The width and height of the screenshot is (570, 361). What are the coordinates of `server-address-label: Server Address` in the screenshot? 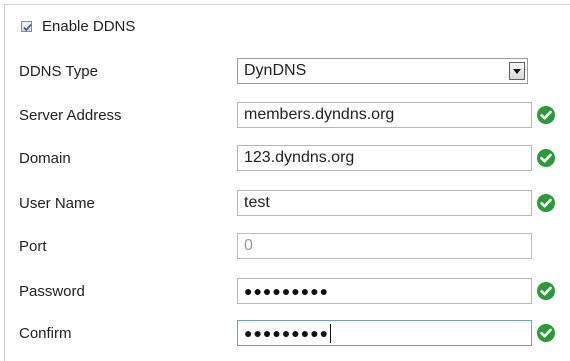 It's located at (70, 115).